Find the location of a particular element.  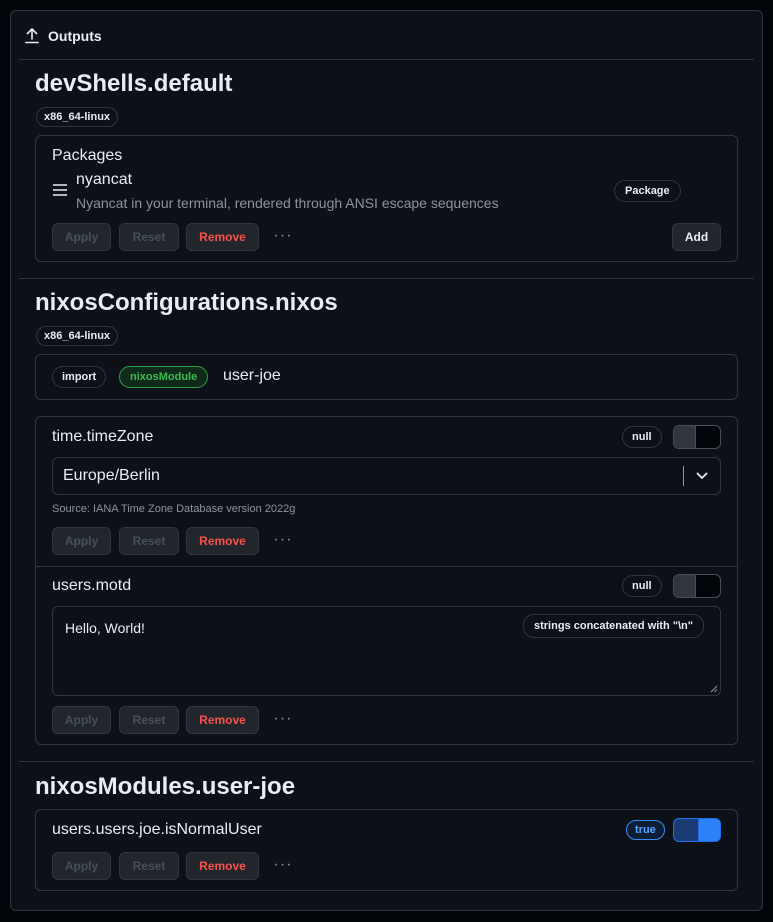

module-name: user-joe is located at coordinates (252, 375).